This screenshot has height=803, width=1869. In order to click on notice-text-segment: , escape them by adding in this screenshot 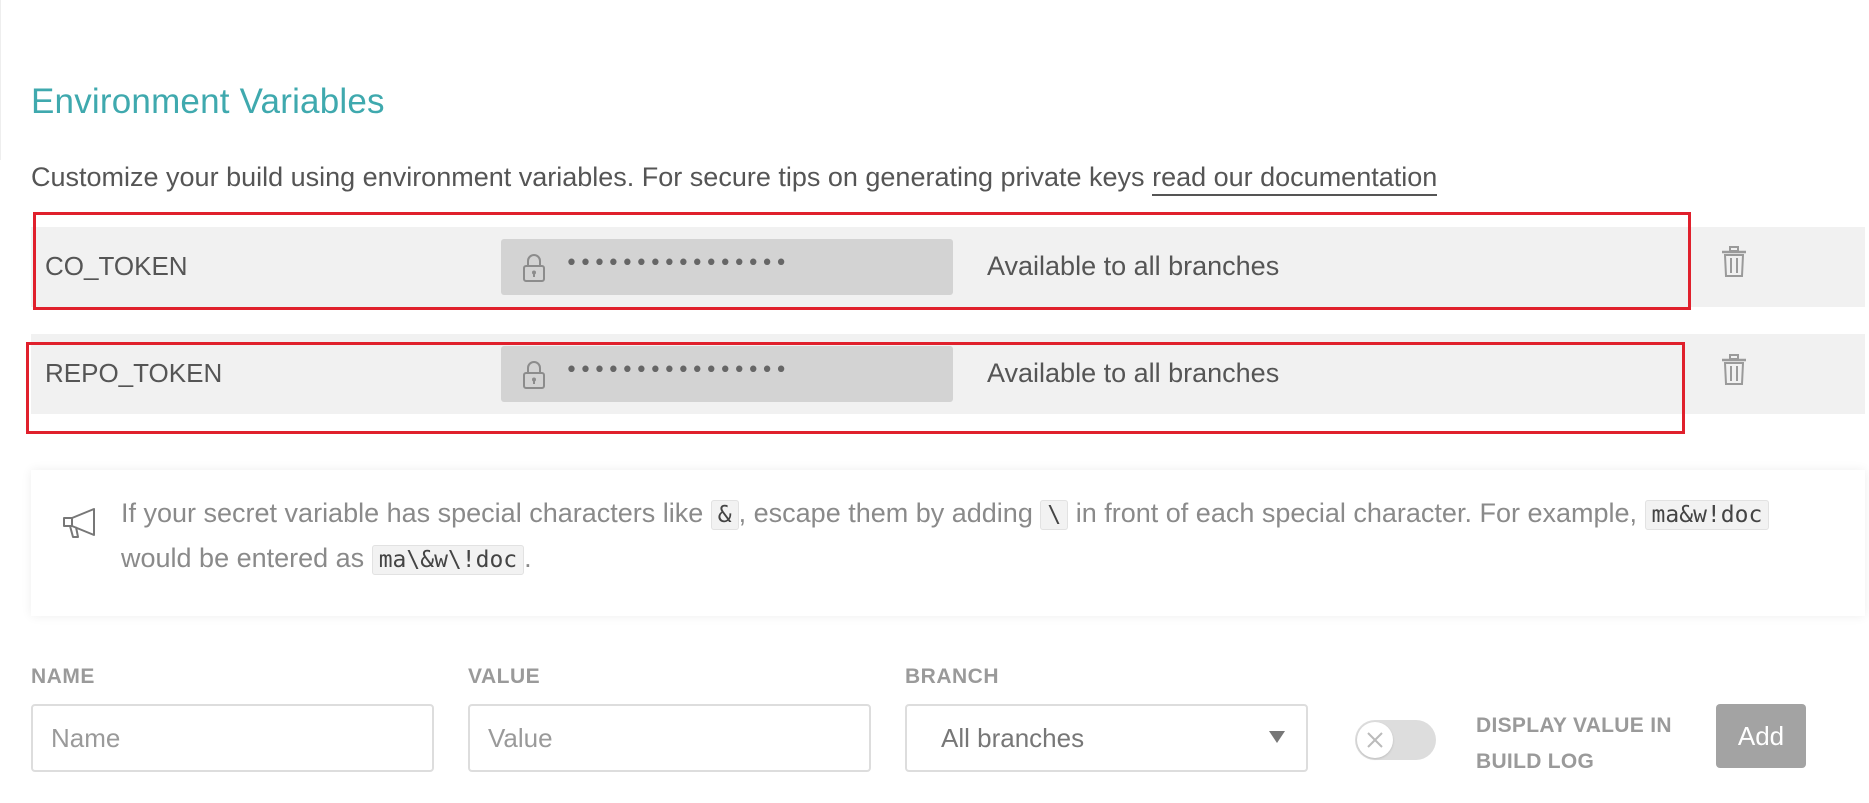, I will do `click(885, 513)`.